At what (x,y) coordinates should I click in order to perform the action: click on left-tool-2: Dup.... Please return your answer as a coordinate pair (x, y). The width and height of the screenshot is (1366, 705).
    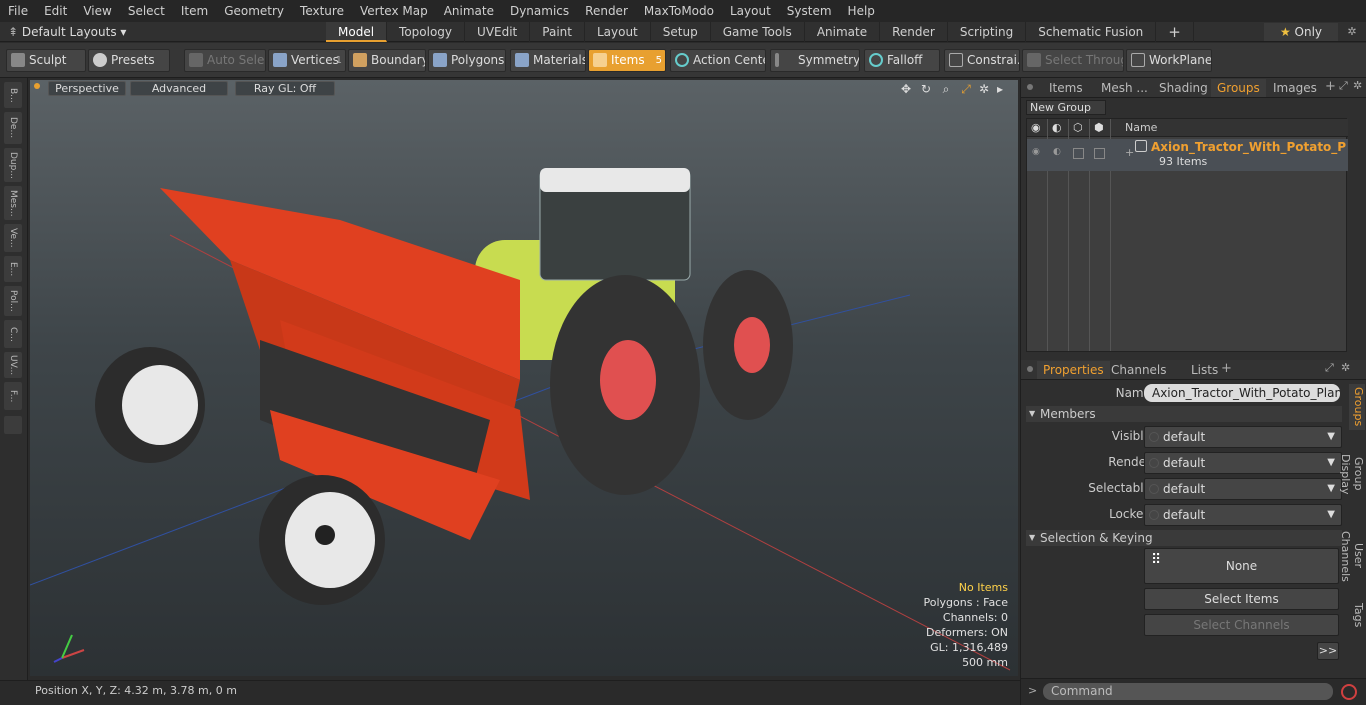
    Looking at the image, I should click on (13, 165).